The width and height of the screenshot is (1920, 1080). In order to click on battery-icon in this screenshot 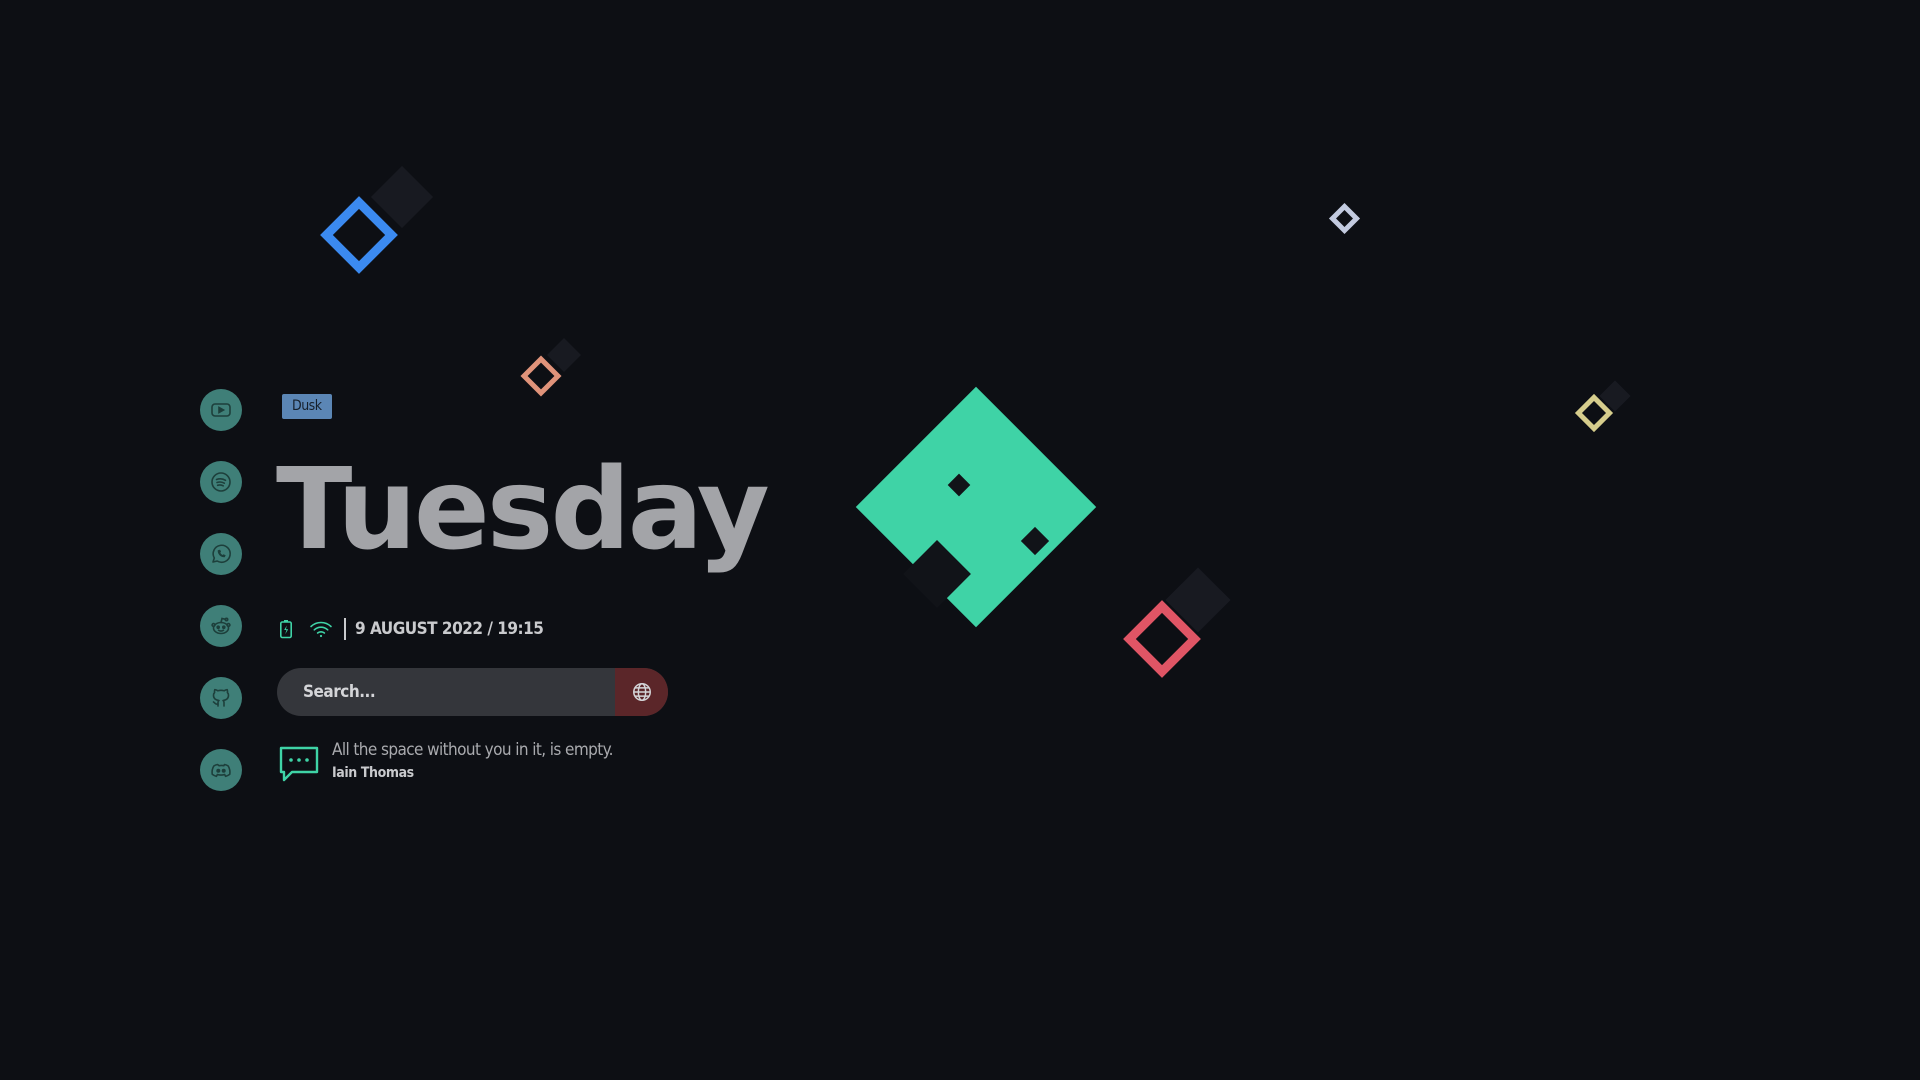, I will do `click(285, 629)`.